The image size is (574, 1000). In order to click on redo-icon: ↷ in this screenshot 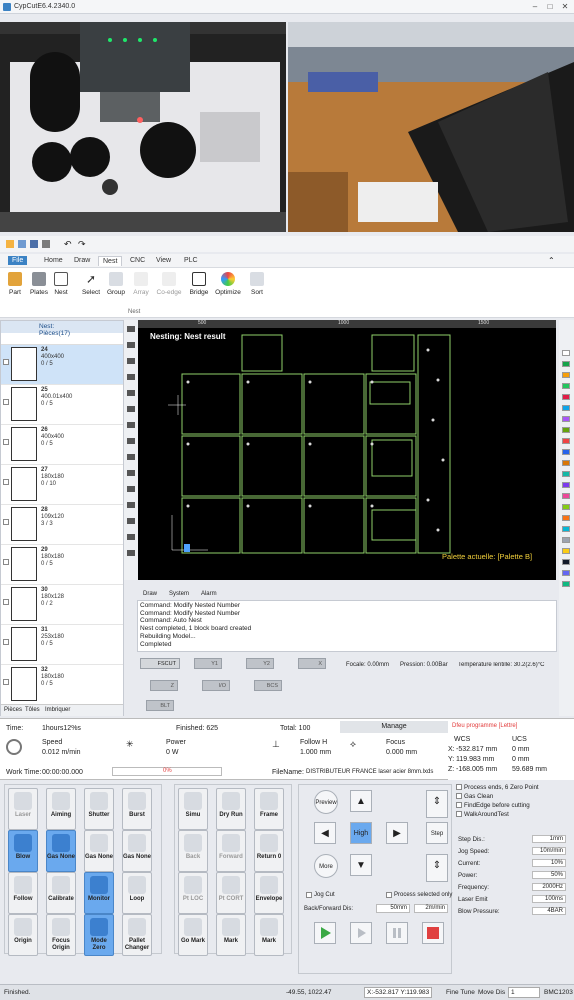, I will do `click(82, 244)`.